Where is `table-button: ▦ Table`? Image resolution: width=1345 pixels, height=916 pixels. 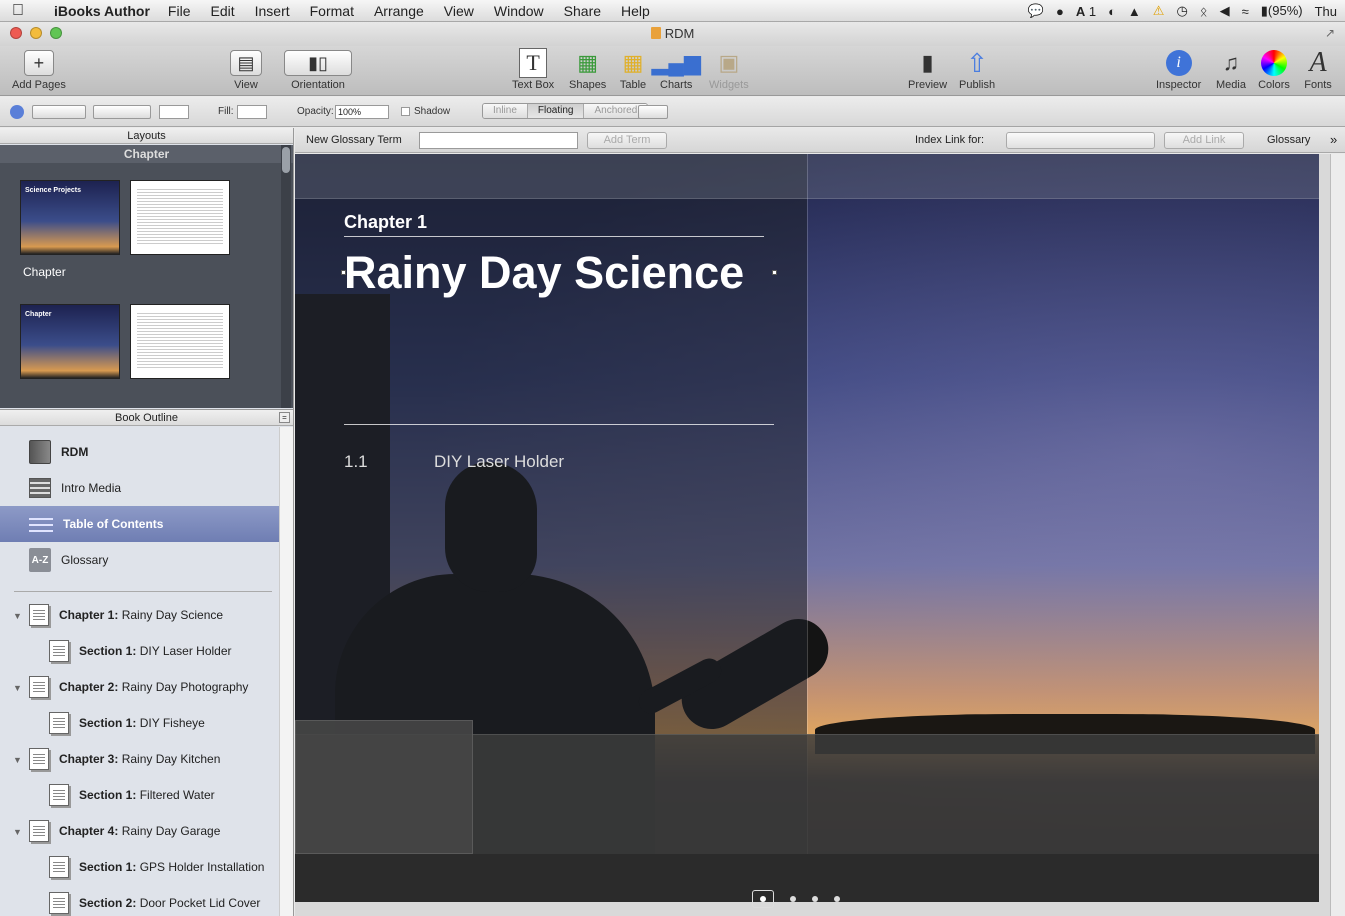
table-button: ▦ Table is located at coordinates (633, 69).